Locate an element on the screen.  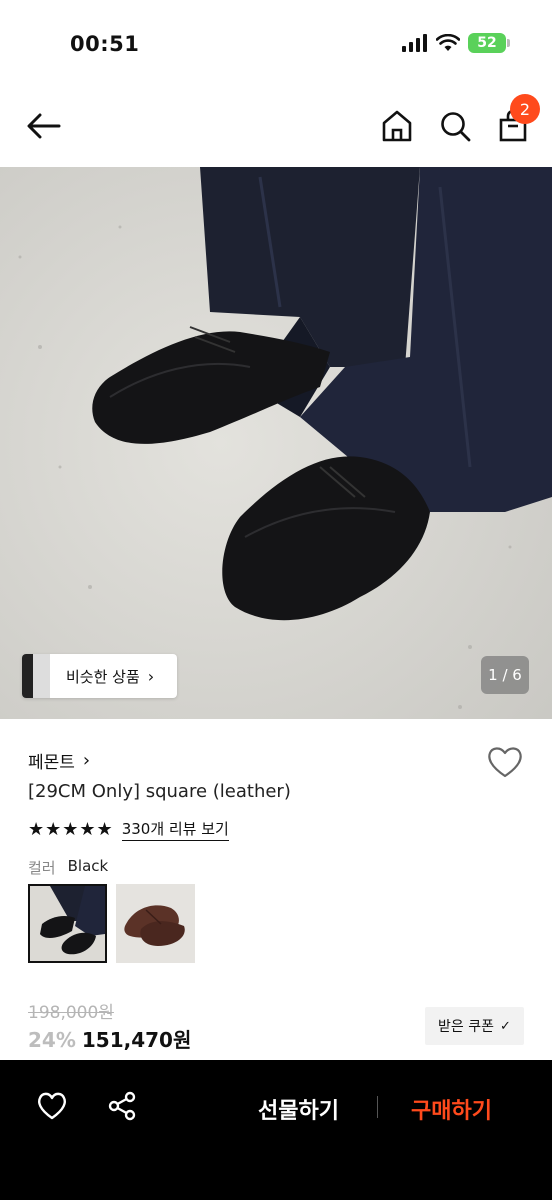
brand-name: 페몬트 is located at coordinates (51, 763).